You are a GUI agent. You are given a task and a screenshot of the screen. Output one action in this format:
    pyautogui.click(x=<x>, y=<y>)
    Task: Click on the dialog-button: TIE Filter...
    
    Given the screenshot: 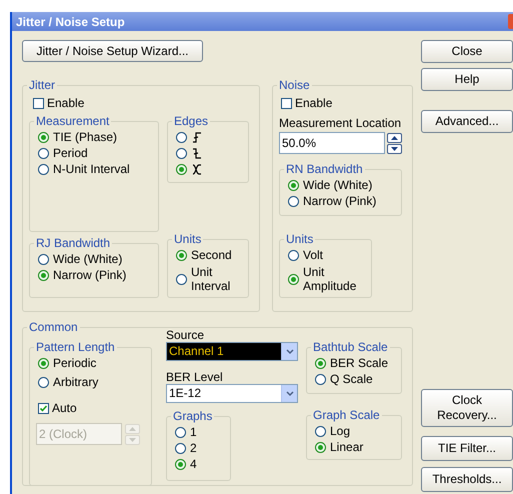 What is the action you would take?
    pyautogui.click(x=467, y=448)
    